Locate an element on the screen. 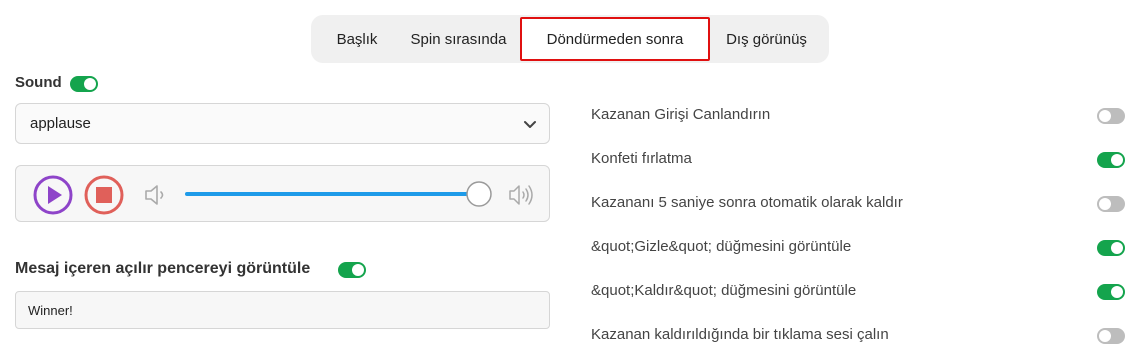  setting-confetti-label: Konfeti fırlatma is located at coordinates (641, 158).